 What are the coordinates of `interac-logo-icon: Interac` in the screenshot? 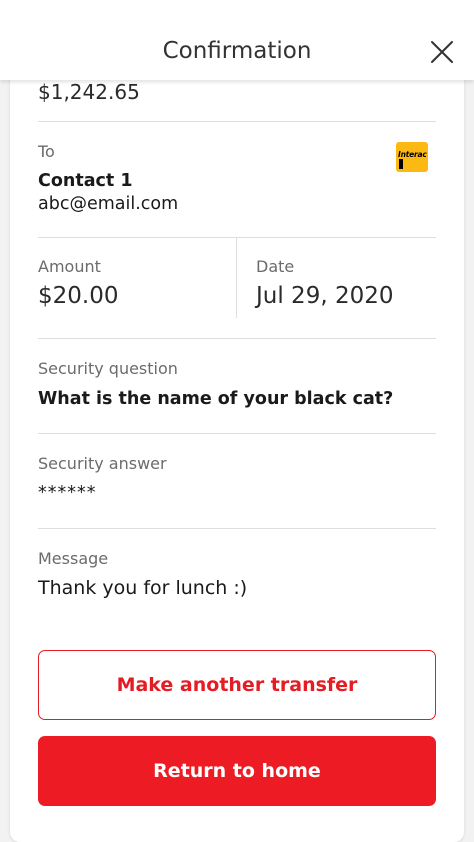 It's located at (412, 157).